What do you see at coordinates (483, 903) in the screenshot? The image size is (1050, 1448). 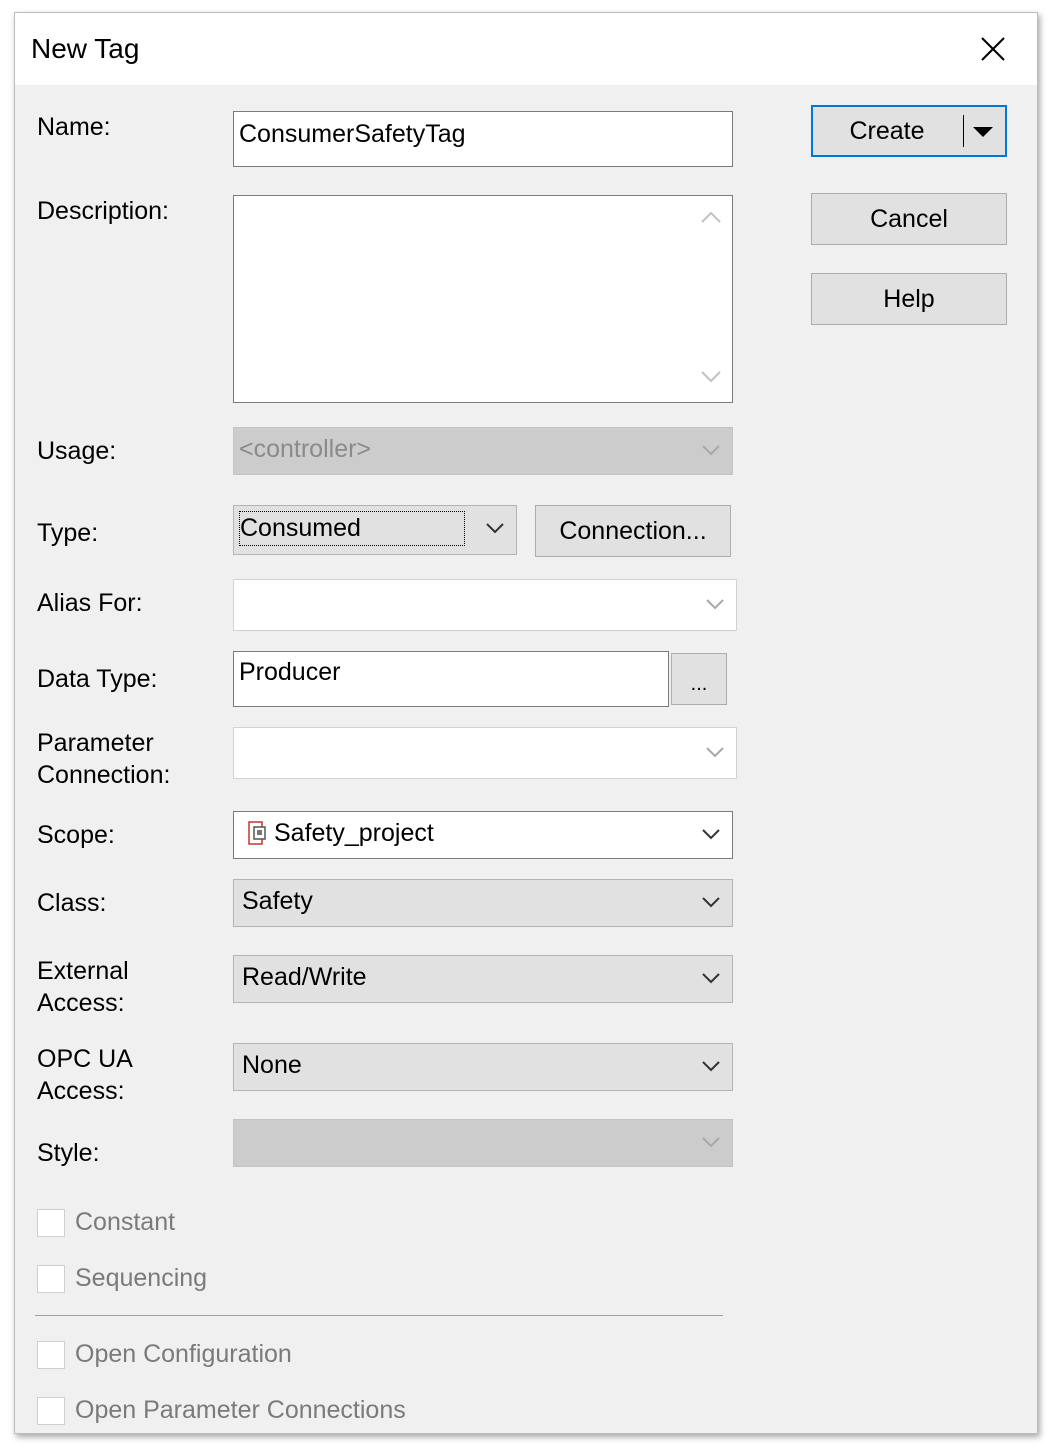 I see `class-dropdown: Safety` at bounding box center [483, 903].